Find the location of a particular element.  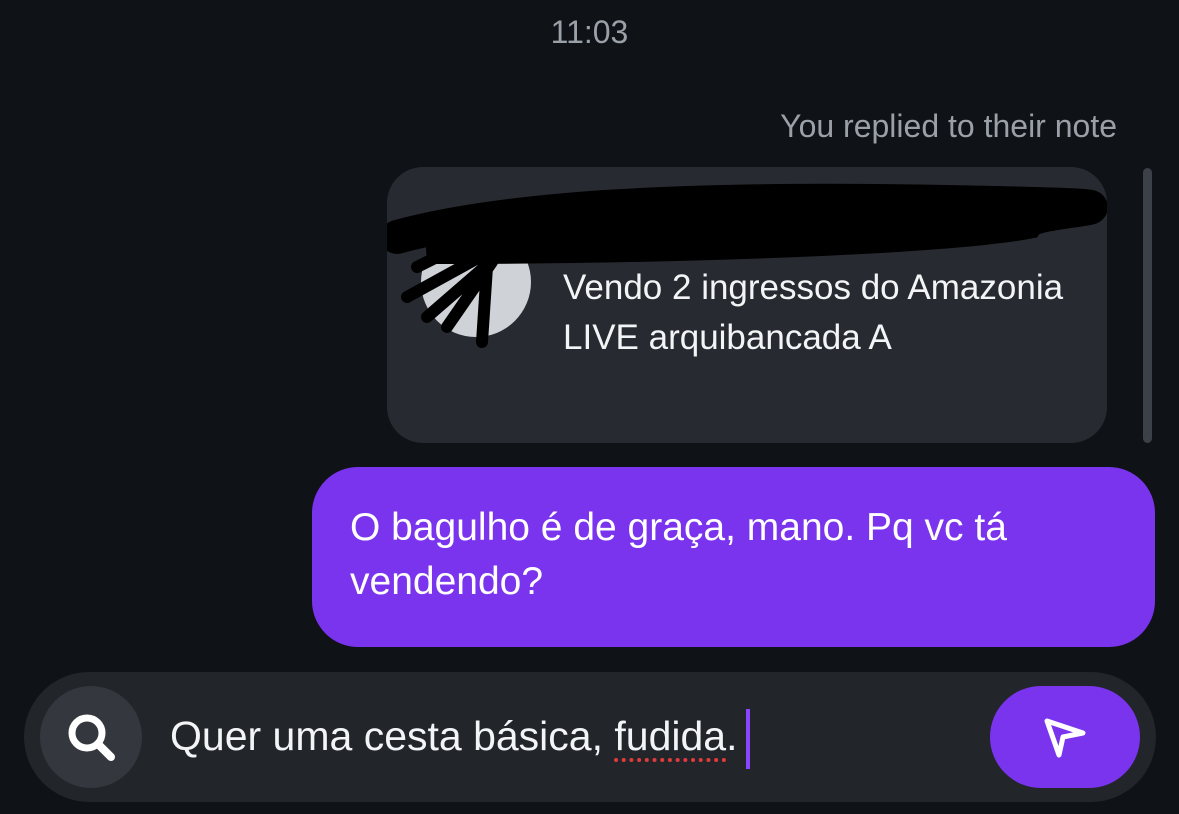

timestamp: 11:03 is located at coordinates (589, 32).